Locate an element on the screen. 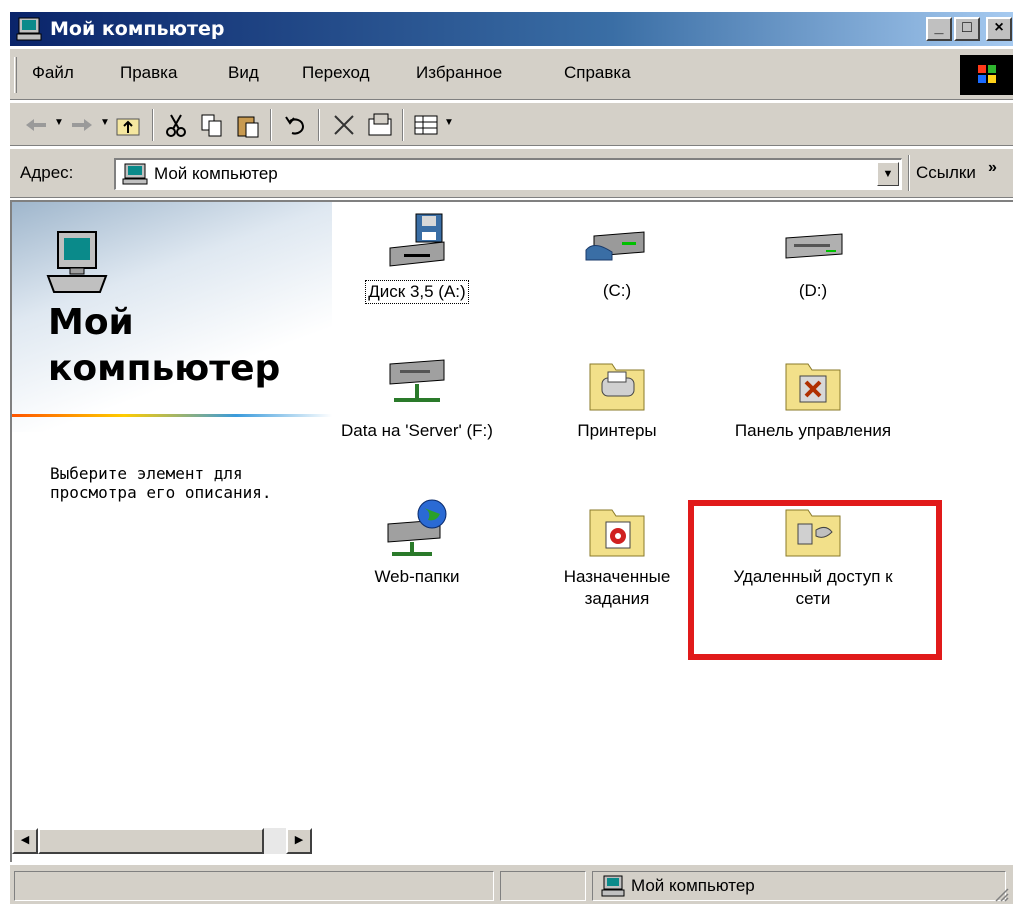  horizontal-scrollbar: ◀ ▶ is located at coordinates (162, 841).